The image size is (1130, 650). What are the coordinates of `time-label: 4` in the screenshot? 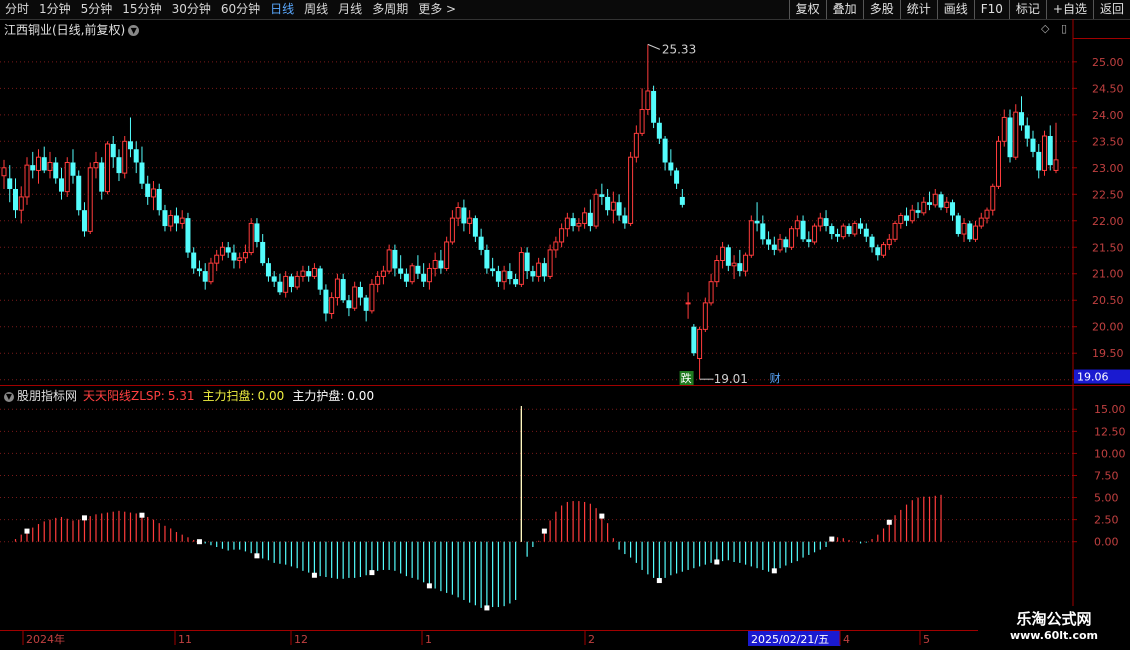 It's located at (846, 639).